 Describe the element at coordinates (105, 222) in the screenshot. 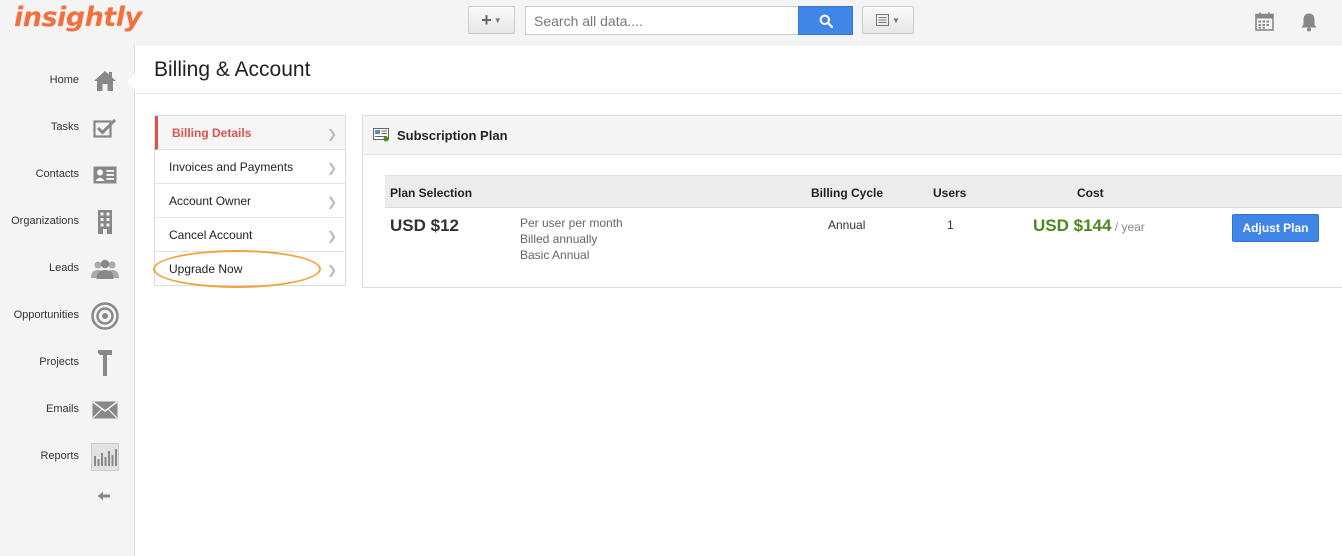

I see `building-icon` at that location.